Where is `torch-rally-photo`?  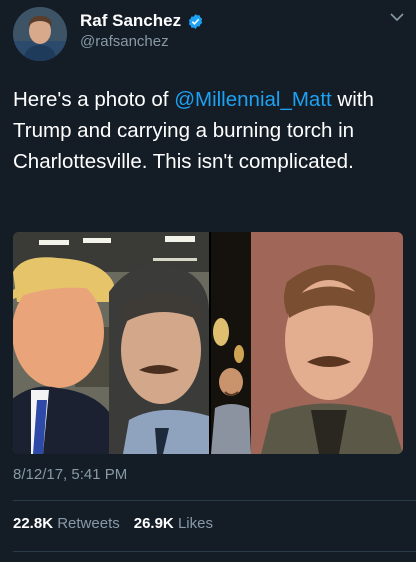 torch-rally-photo is located at coordinates (231, 343).